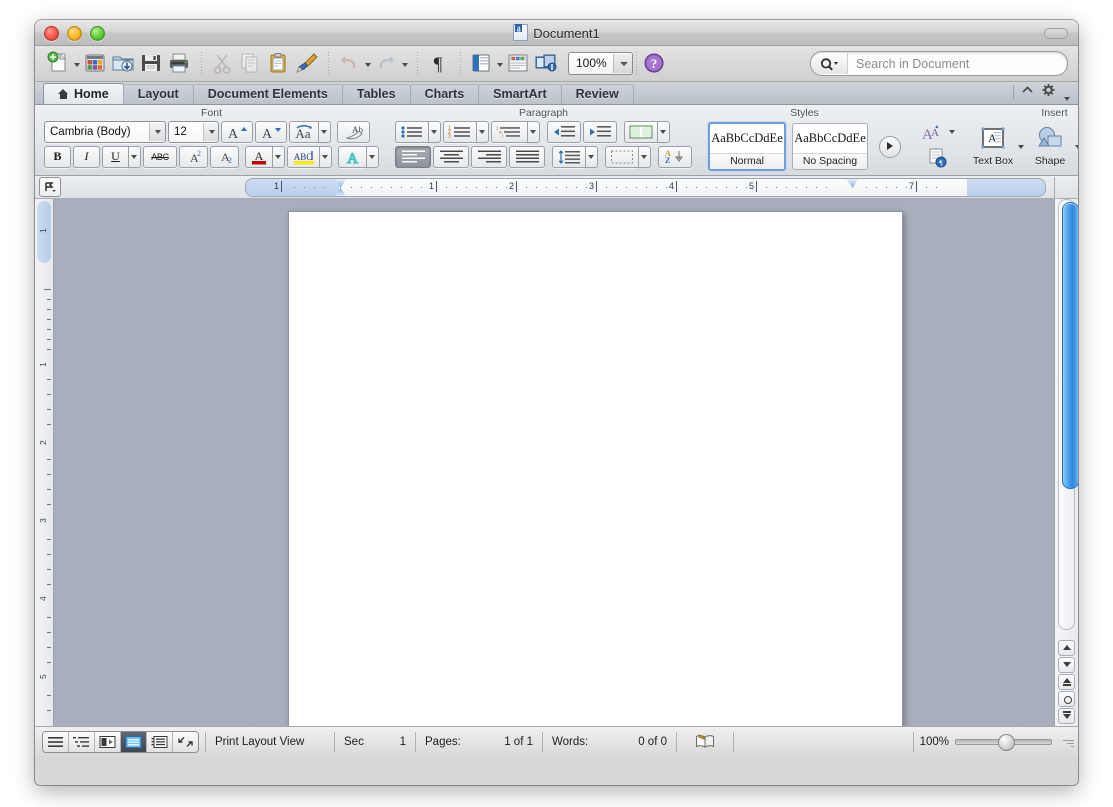 The image size is (1113, 807). I want to click on highlight-button: ABC, so click(303, 156).